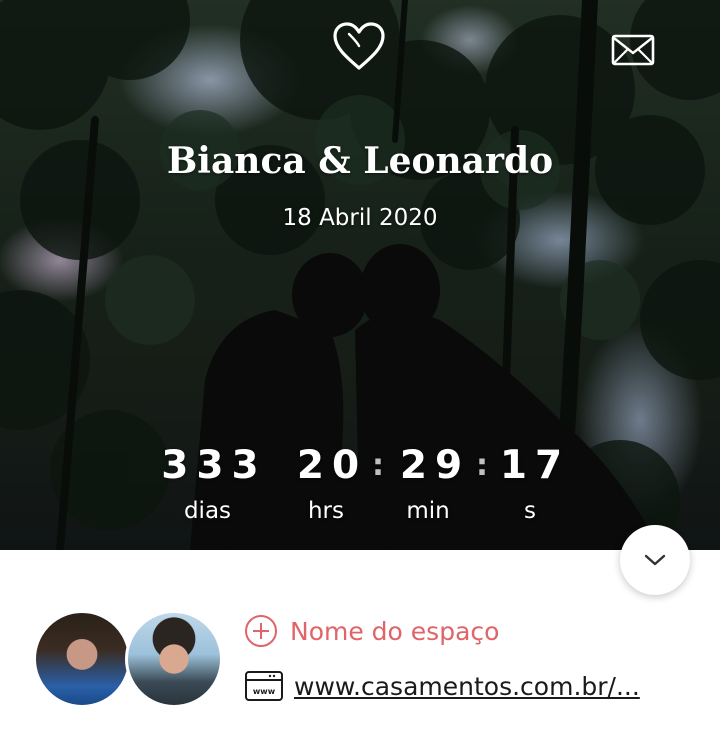  Describe the element at coordinates (428, 511) in the screenshot. I see `countdown-minutes-label: min` at that location.